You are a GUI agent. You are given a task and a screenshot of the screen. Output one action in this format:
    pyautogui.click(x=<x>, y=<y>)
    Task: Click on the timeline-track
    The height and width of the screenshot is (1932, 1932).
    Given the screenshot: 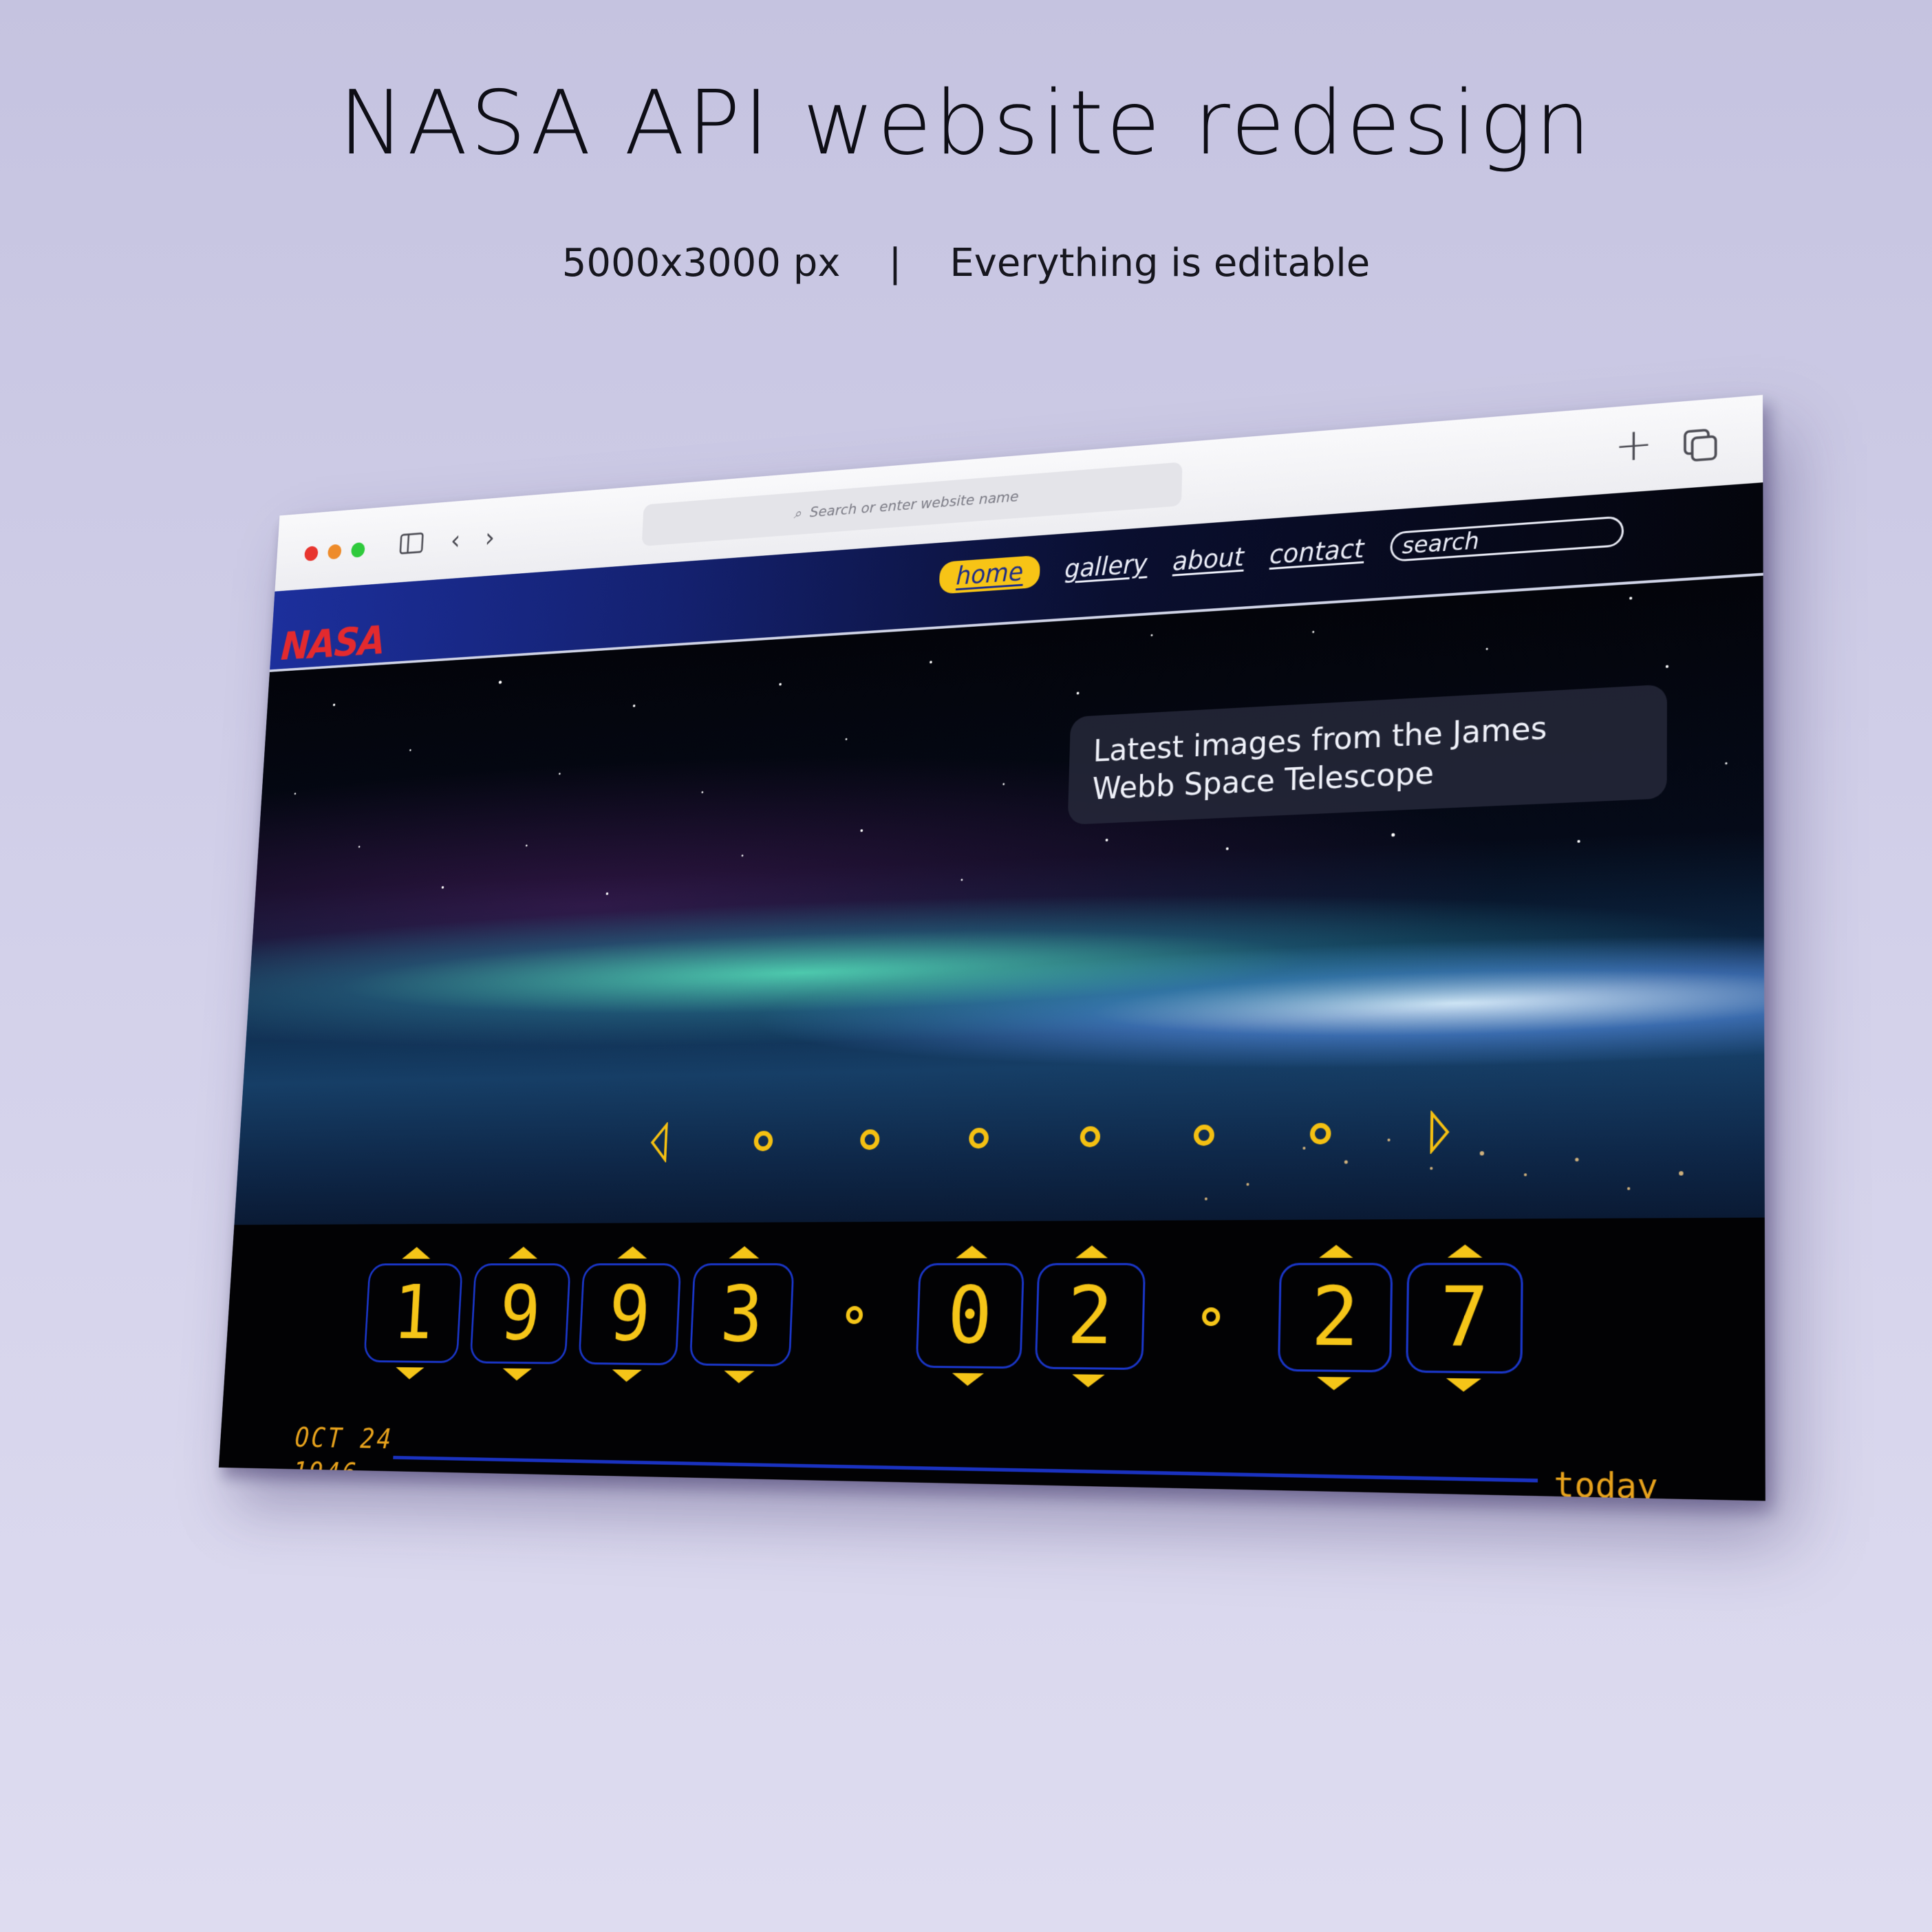 What is the action you would take?
    pyautogui.click(x=965, y=1478)
    